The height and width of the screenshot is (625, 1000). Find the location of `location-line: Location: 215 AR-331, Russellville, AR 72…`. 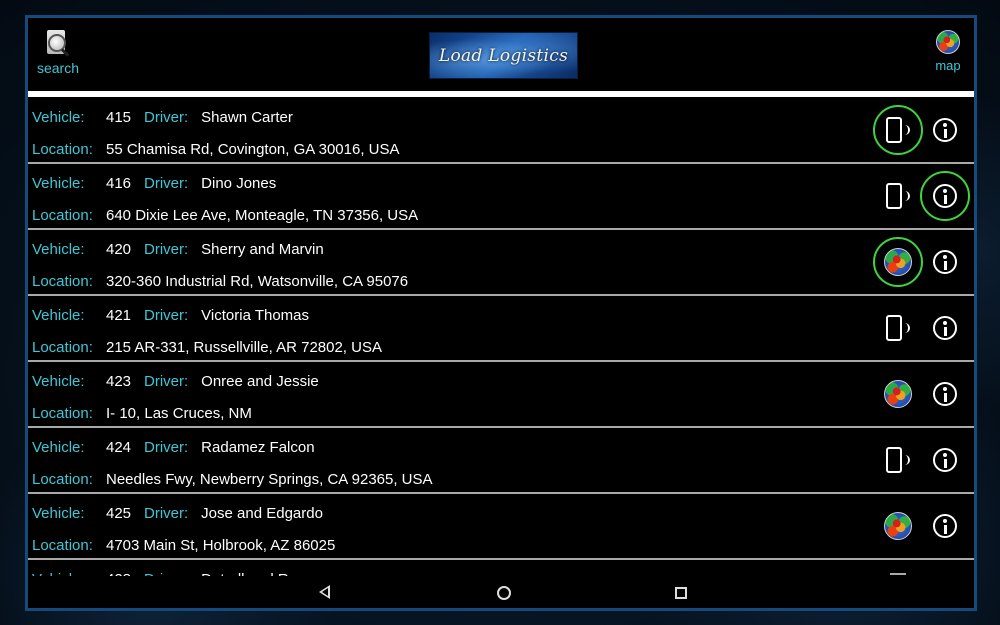

location-line: Location: 215 AR-331, Russellville, AR 72… is located at coordinates (207, 347).